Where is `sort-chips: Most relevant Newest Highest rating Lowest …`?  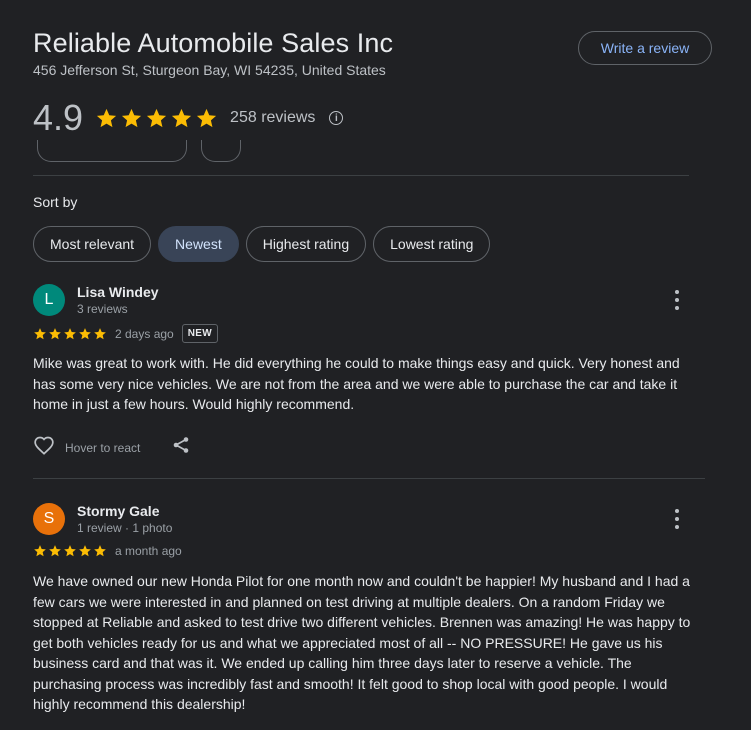
sort-chips: Most relevant Newest Highest rating Lowest … is located at coordinates (262, 244).